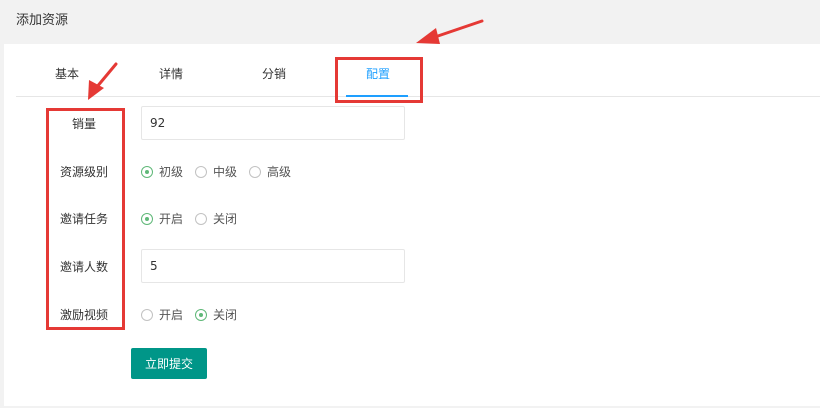 The image size is (820, 408). Describe the element at coordinates (274, 76) in the screenshot. I see `tab-distribution: 分销` at that location.